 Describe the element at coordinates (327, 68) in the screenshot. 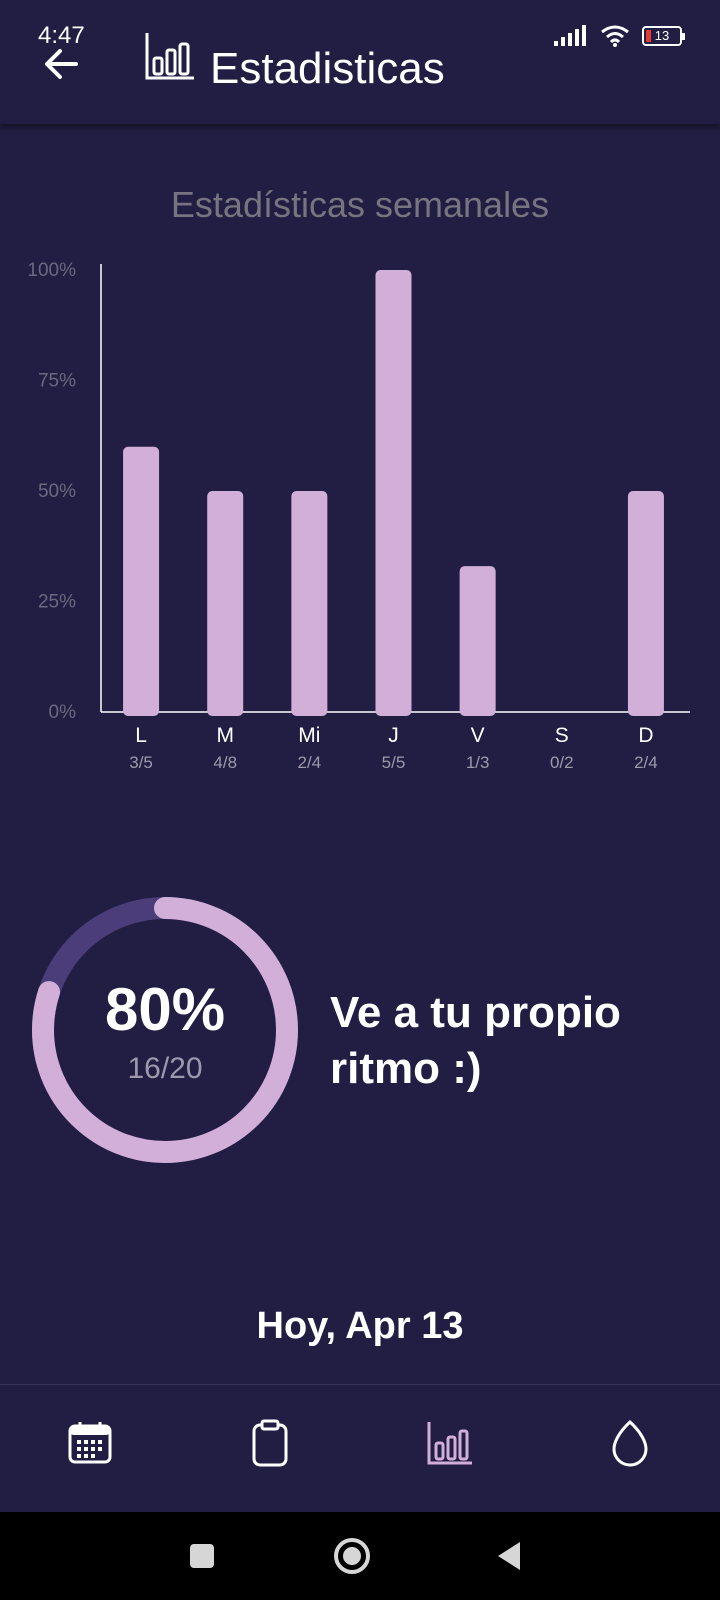

I see `page-title: Estadisticas` at that location.